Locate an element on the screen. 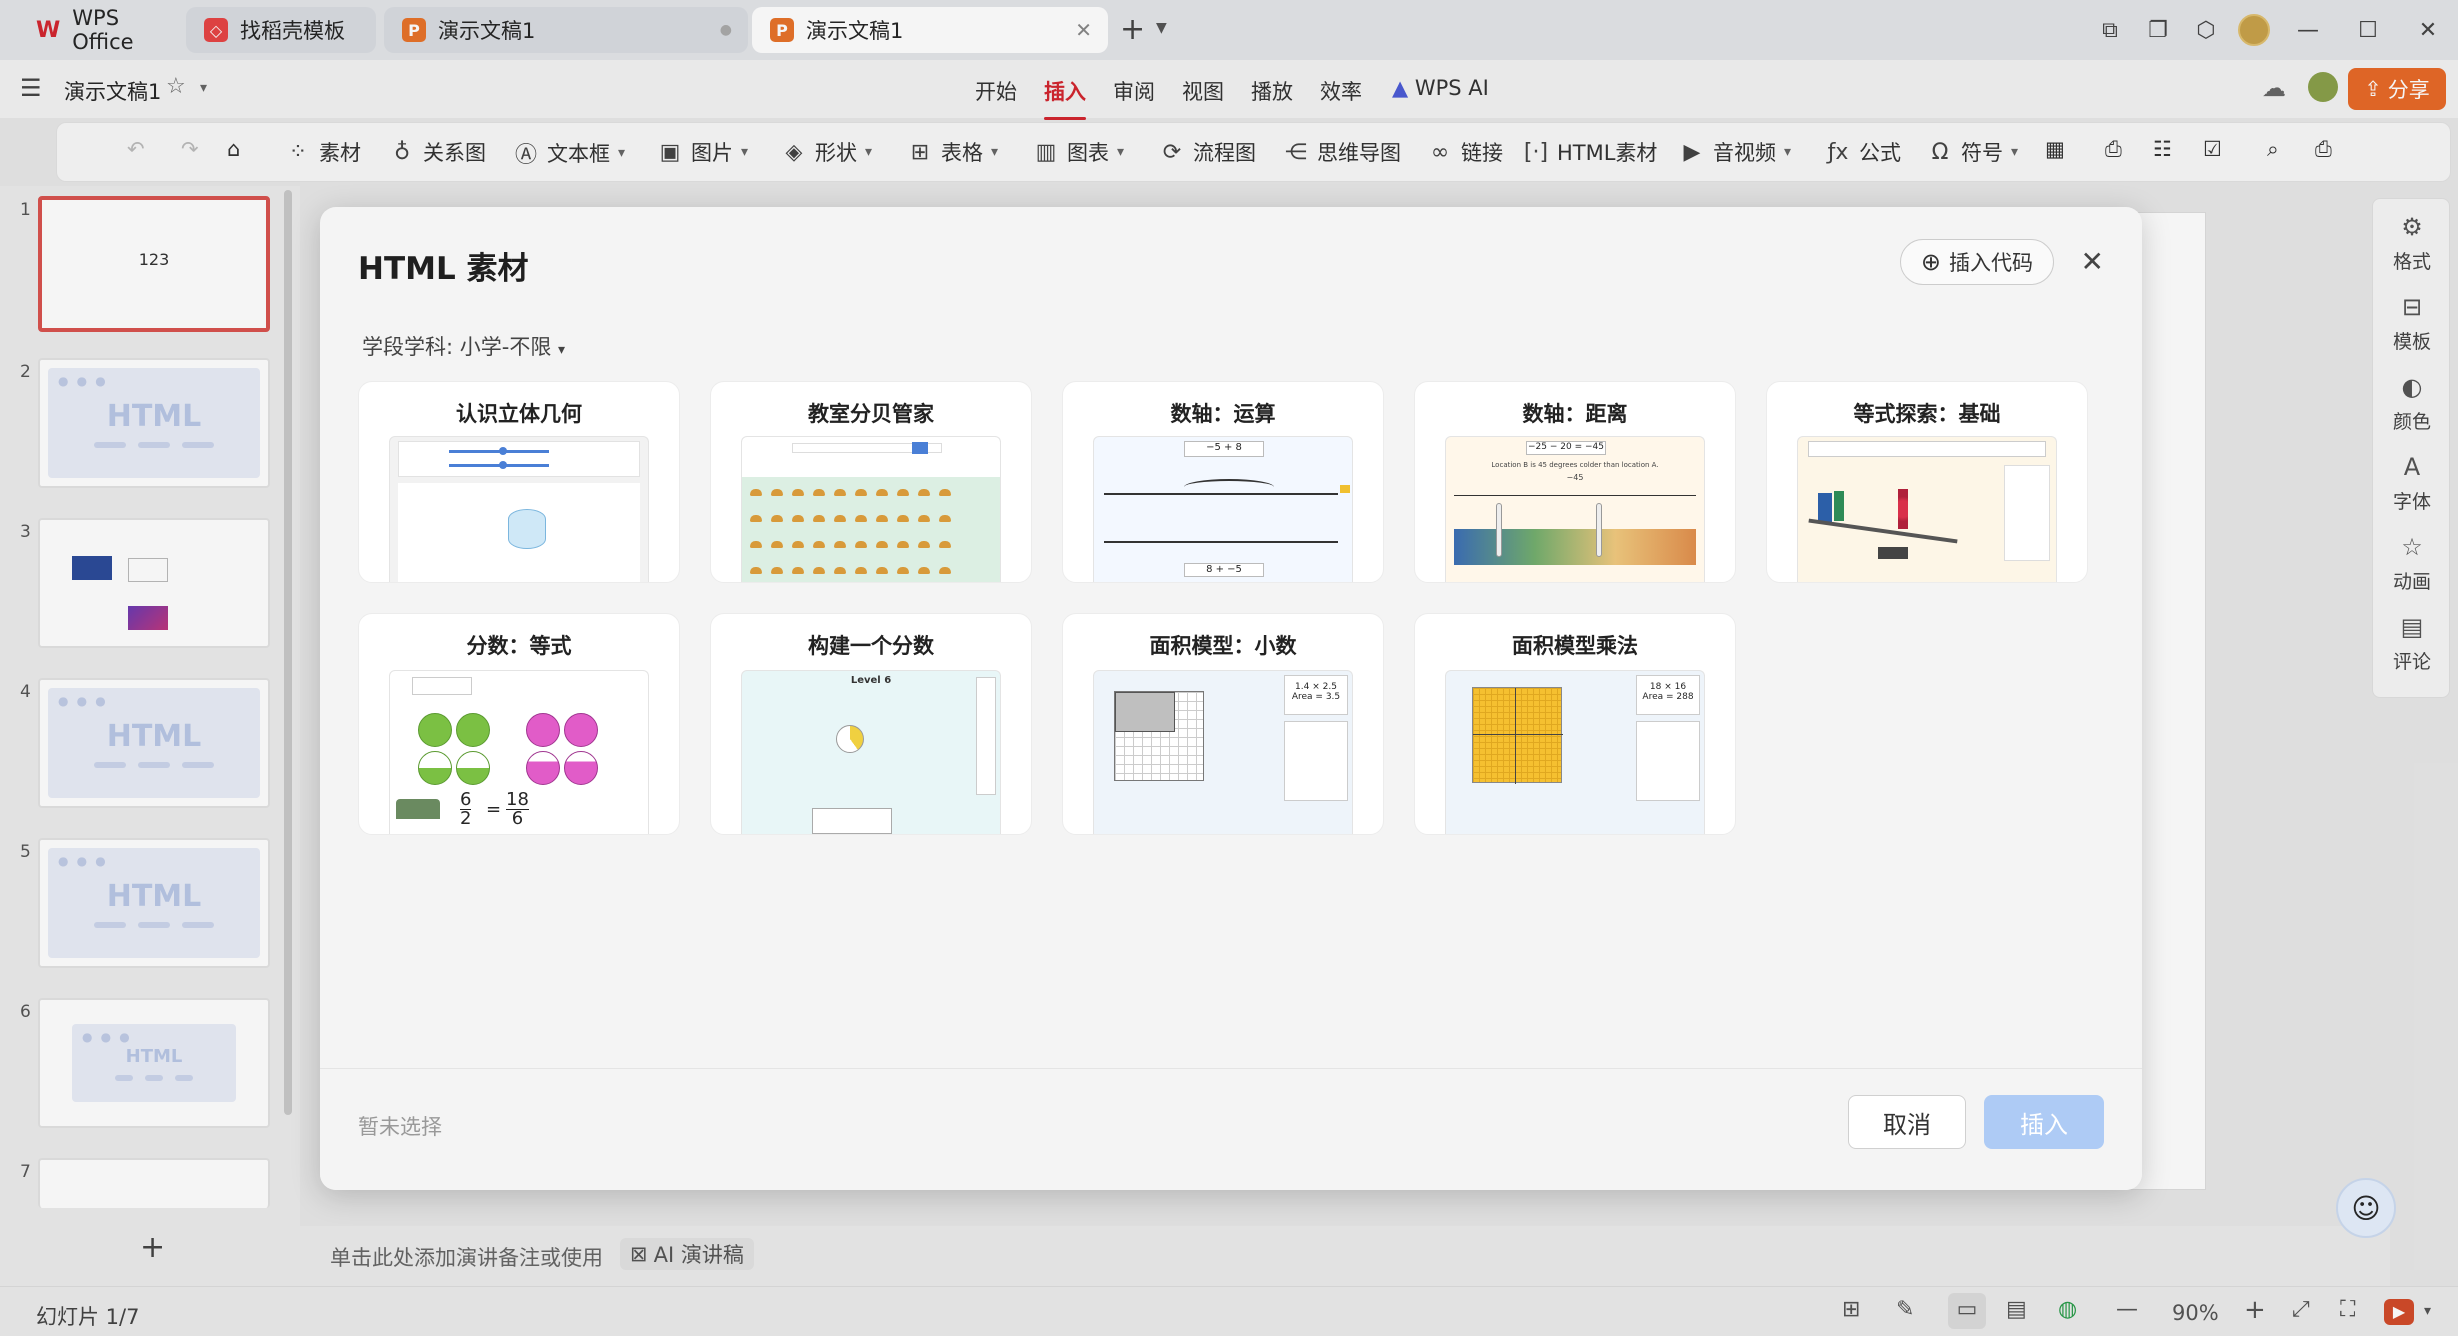  card-numberline-ops: 数轴：运算 −5 + 8 8 + −5 is located at coordinates (1223, 482).